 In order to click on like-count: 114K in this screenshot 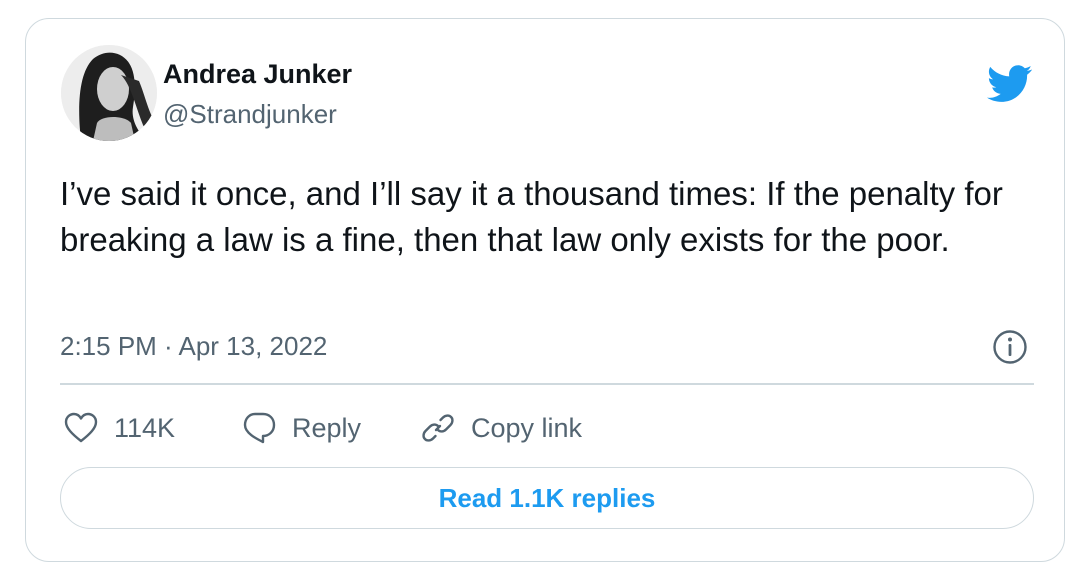, I will do `click(145, 427)`.